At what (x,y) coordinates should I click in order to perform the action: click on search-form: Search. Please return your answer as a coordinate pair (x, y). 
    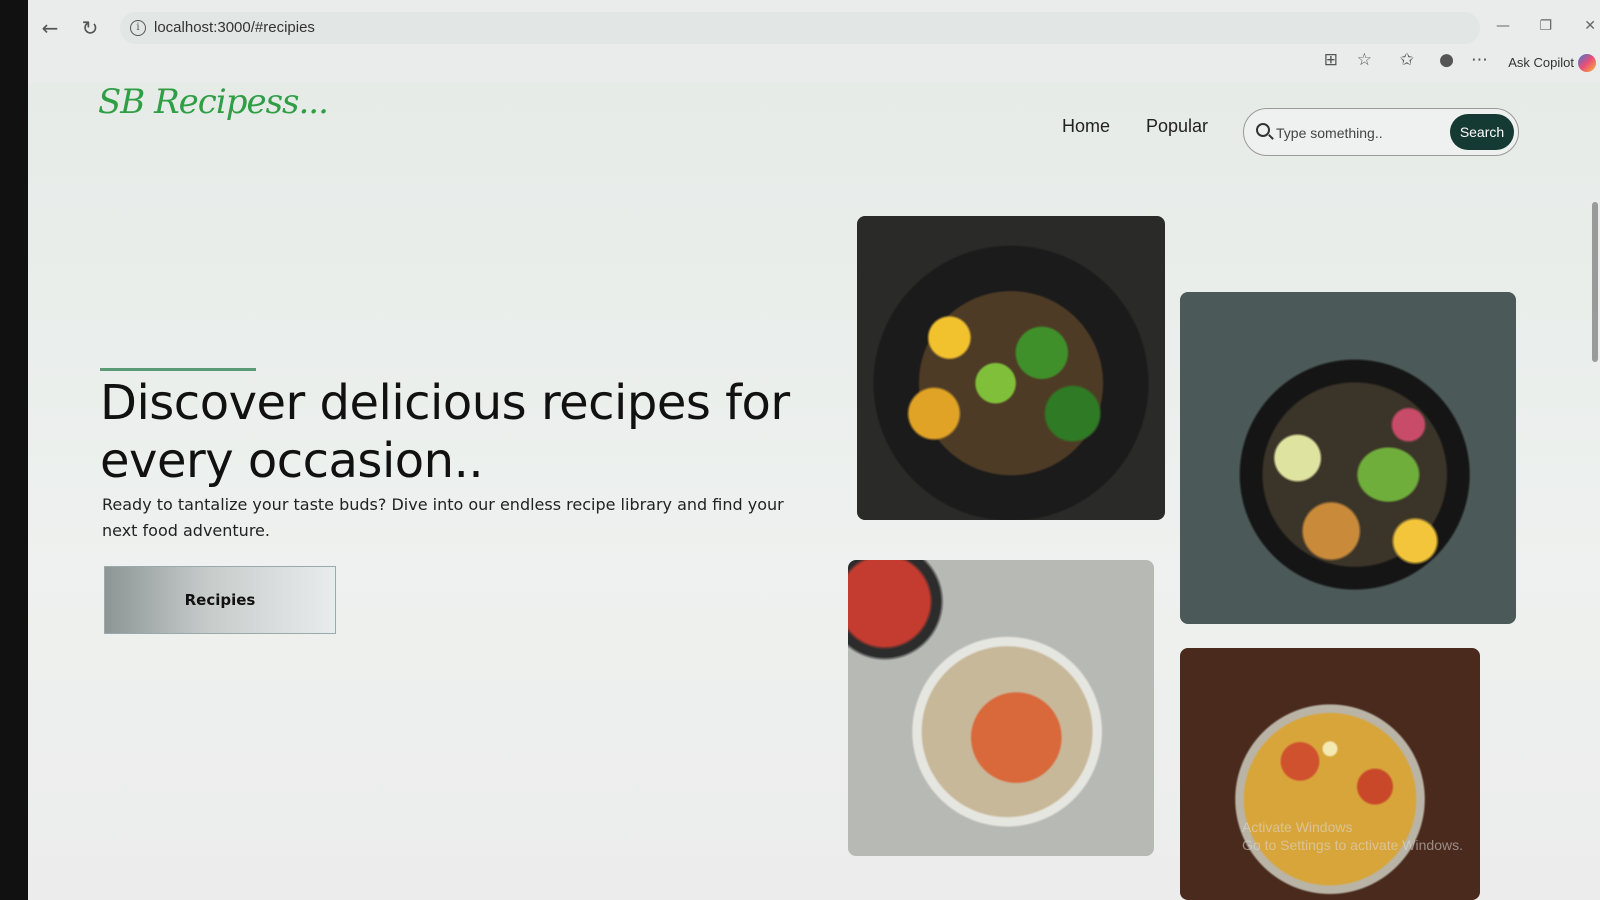
    Looking at the image, I should click on (1381, 132).